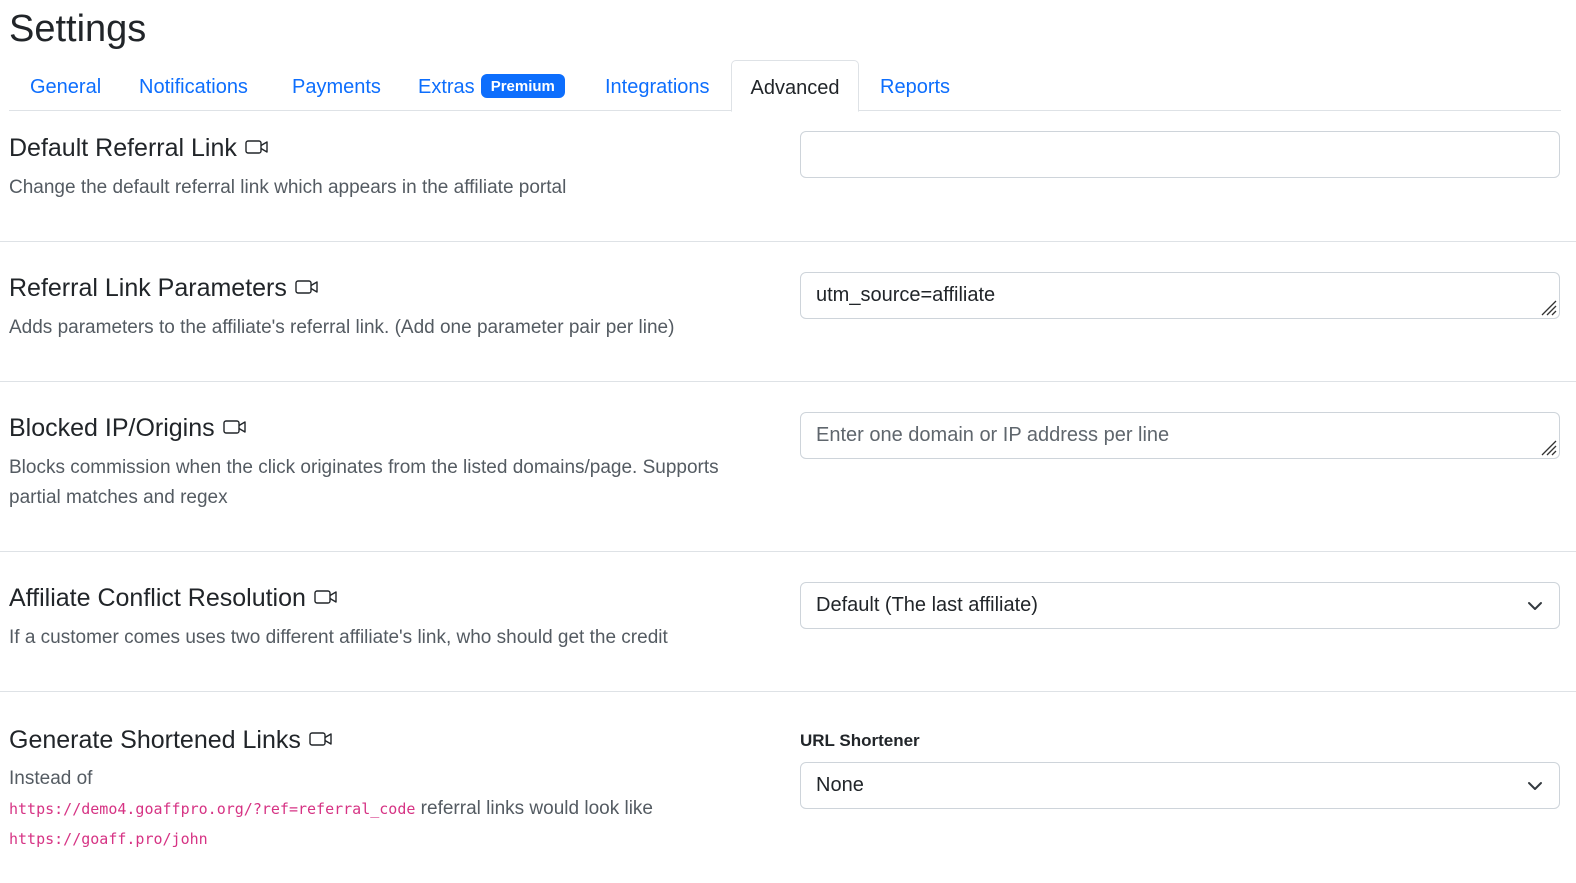 This screenshot has height=883, width=1576. What do you see at coordinates (65, 85) in the screenshot?
I see `tab-general: General` at bounding box center [65, 85].